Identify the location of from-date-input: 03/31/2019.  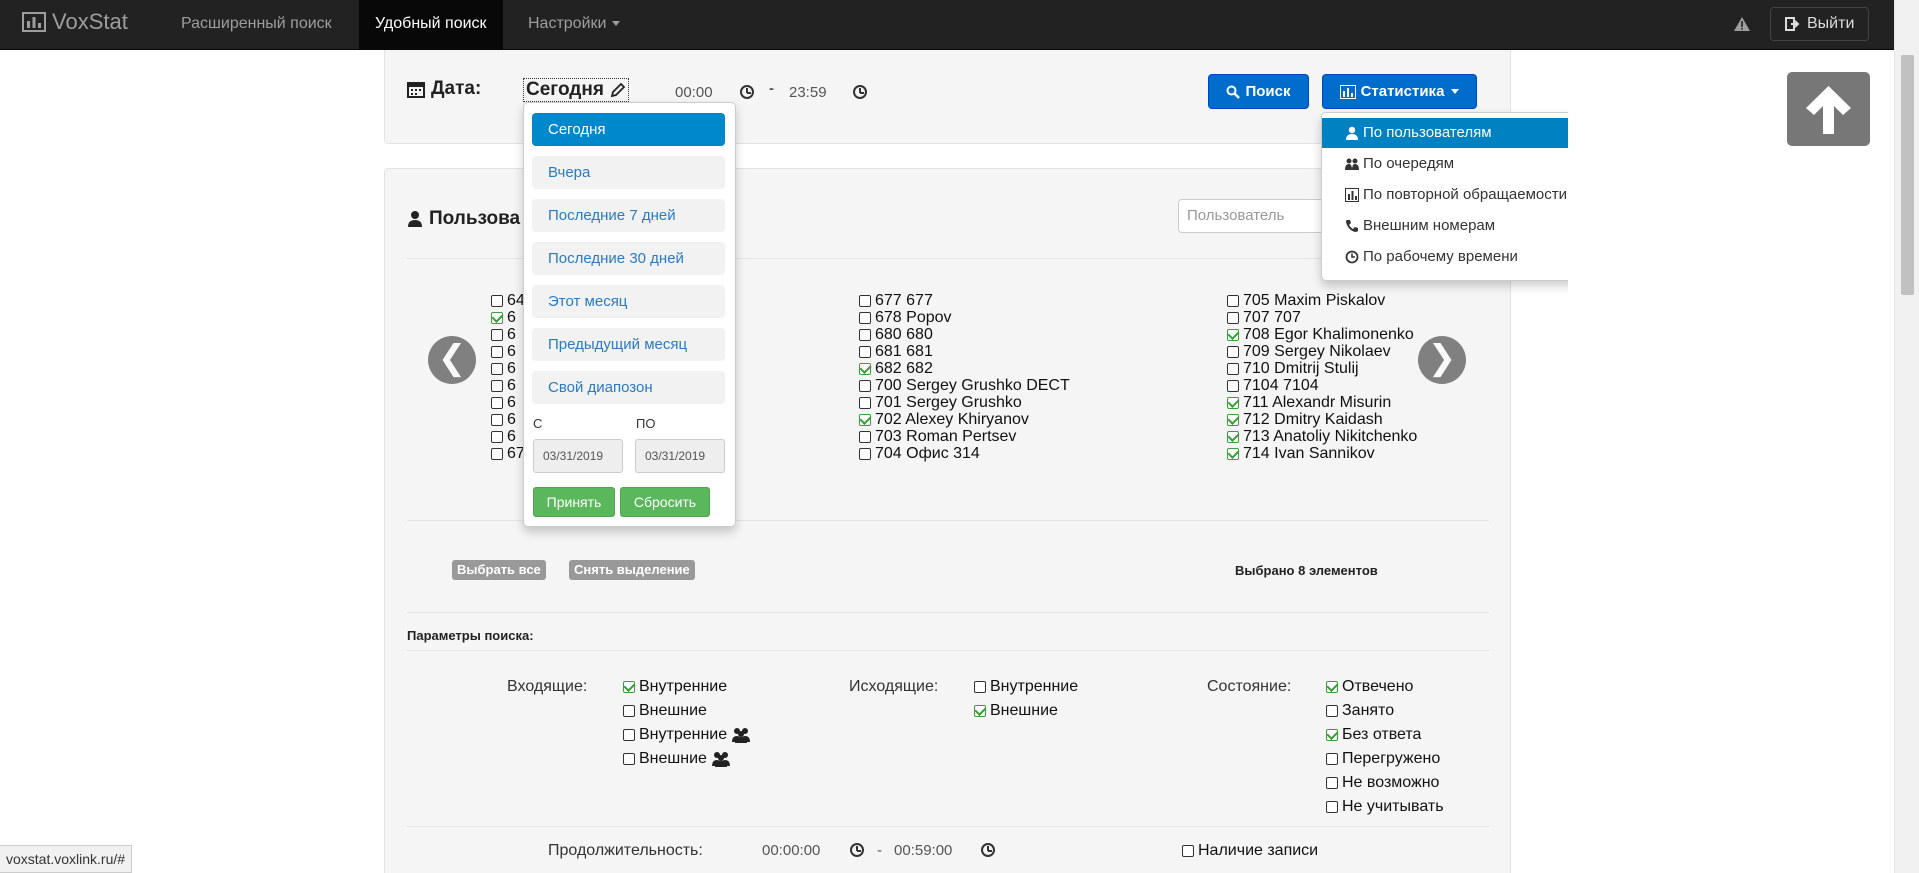
(578, 456).